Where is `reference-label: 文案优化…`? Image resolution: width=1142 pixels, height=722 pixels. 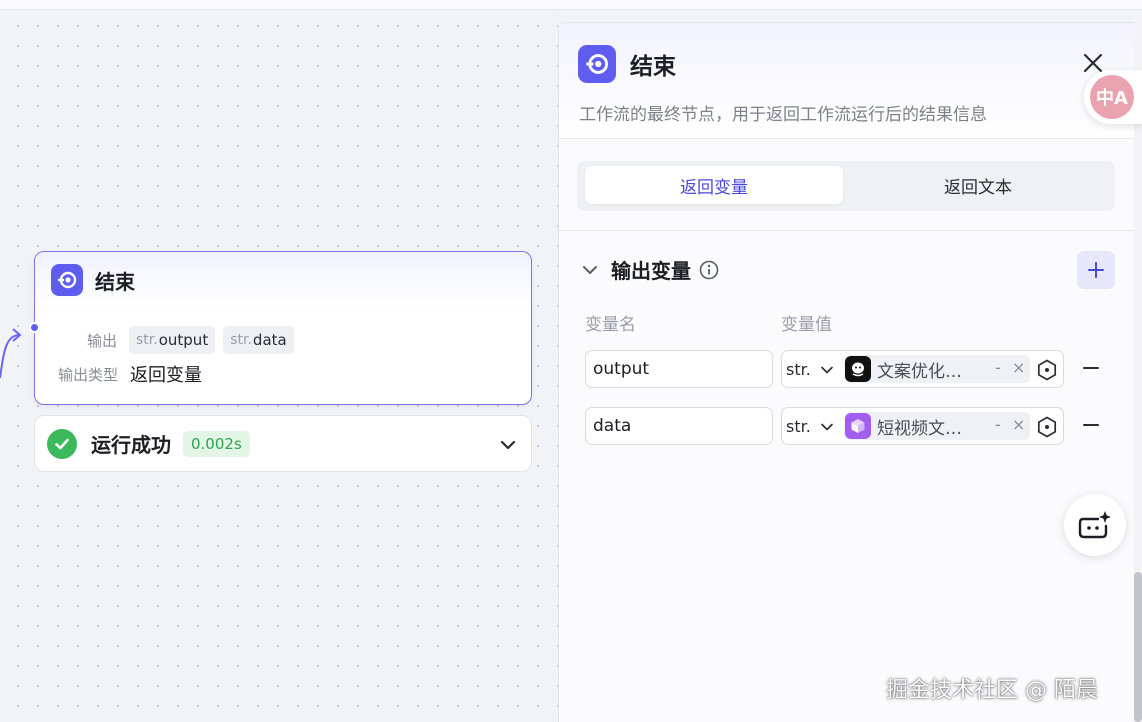 reference-label: 文案优化… is located at coordinates (919, 371).